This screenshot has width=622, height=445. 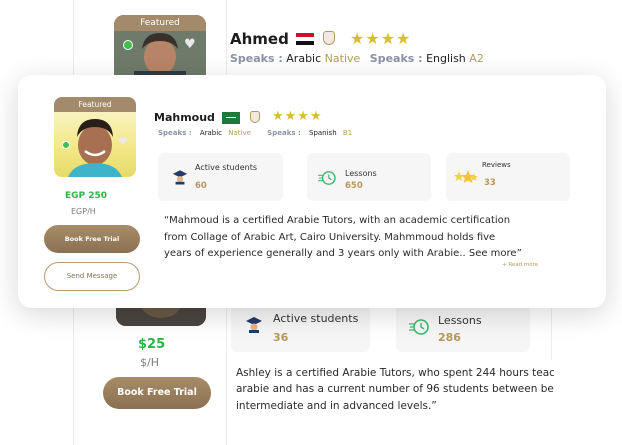 I want to click on lessons-stat: Lessons 650, so click(x=369, y=177).